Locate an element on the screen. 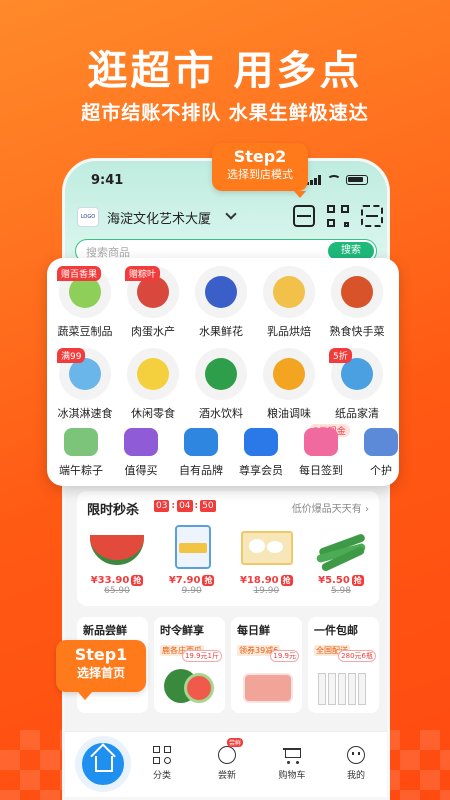  category-label: 休闲零食 is located at coordinates (153, 413).